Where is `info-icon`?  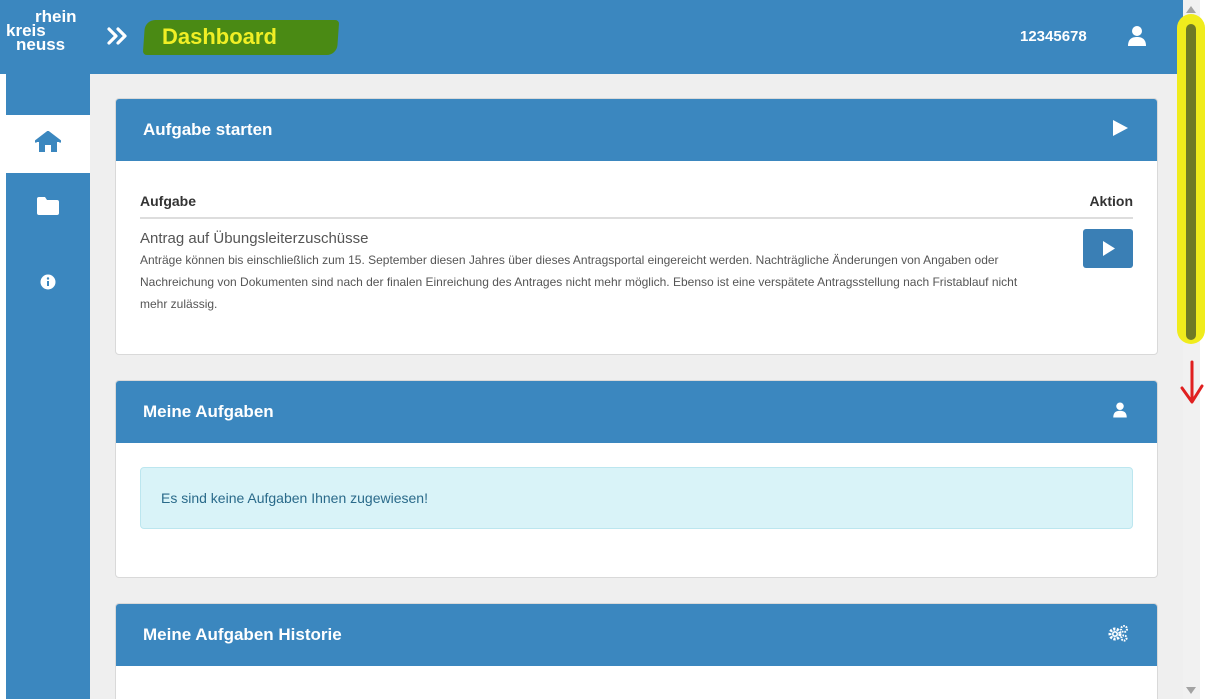
info-icon is located at coordinates (48, 284).